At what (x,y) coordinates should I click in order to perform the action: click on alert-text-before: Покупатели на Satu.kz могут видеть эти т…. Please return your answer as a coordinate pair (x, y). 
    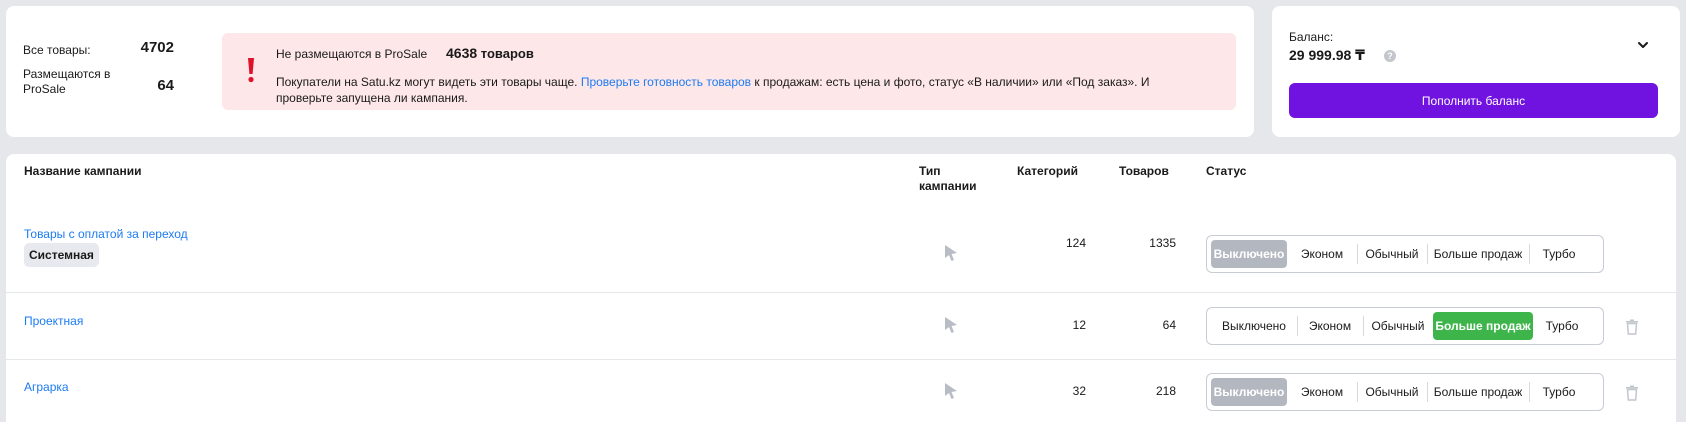
    Looking at the image, I should click on (427, 82).